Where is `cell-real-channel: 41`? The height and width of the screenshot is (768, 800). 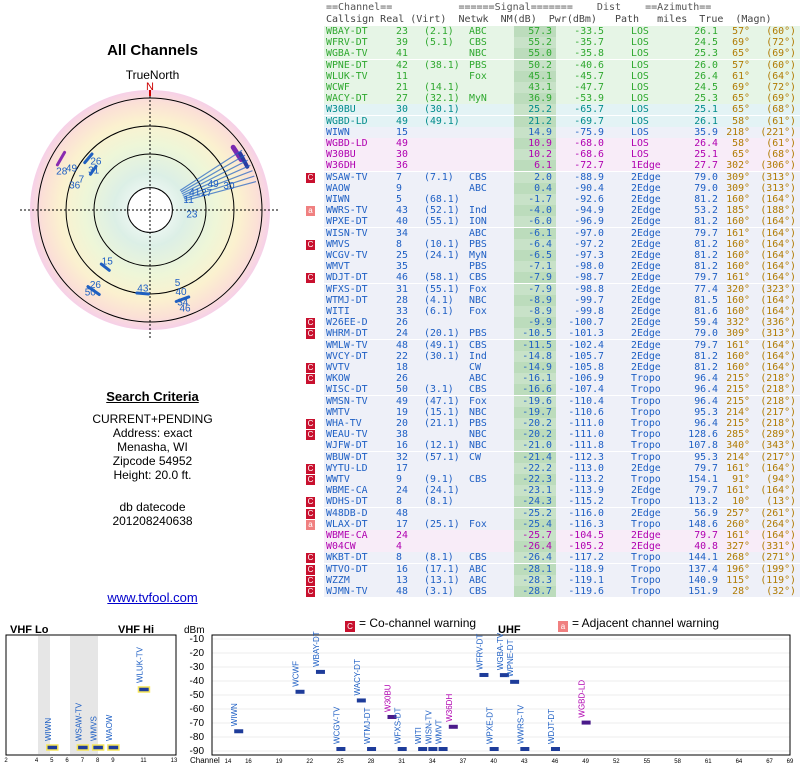
cell-real-channel: 41 is located at coordinates (402, 54).